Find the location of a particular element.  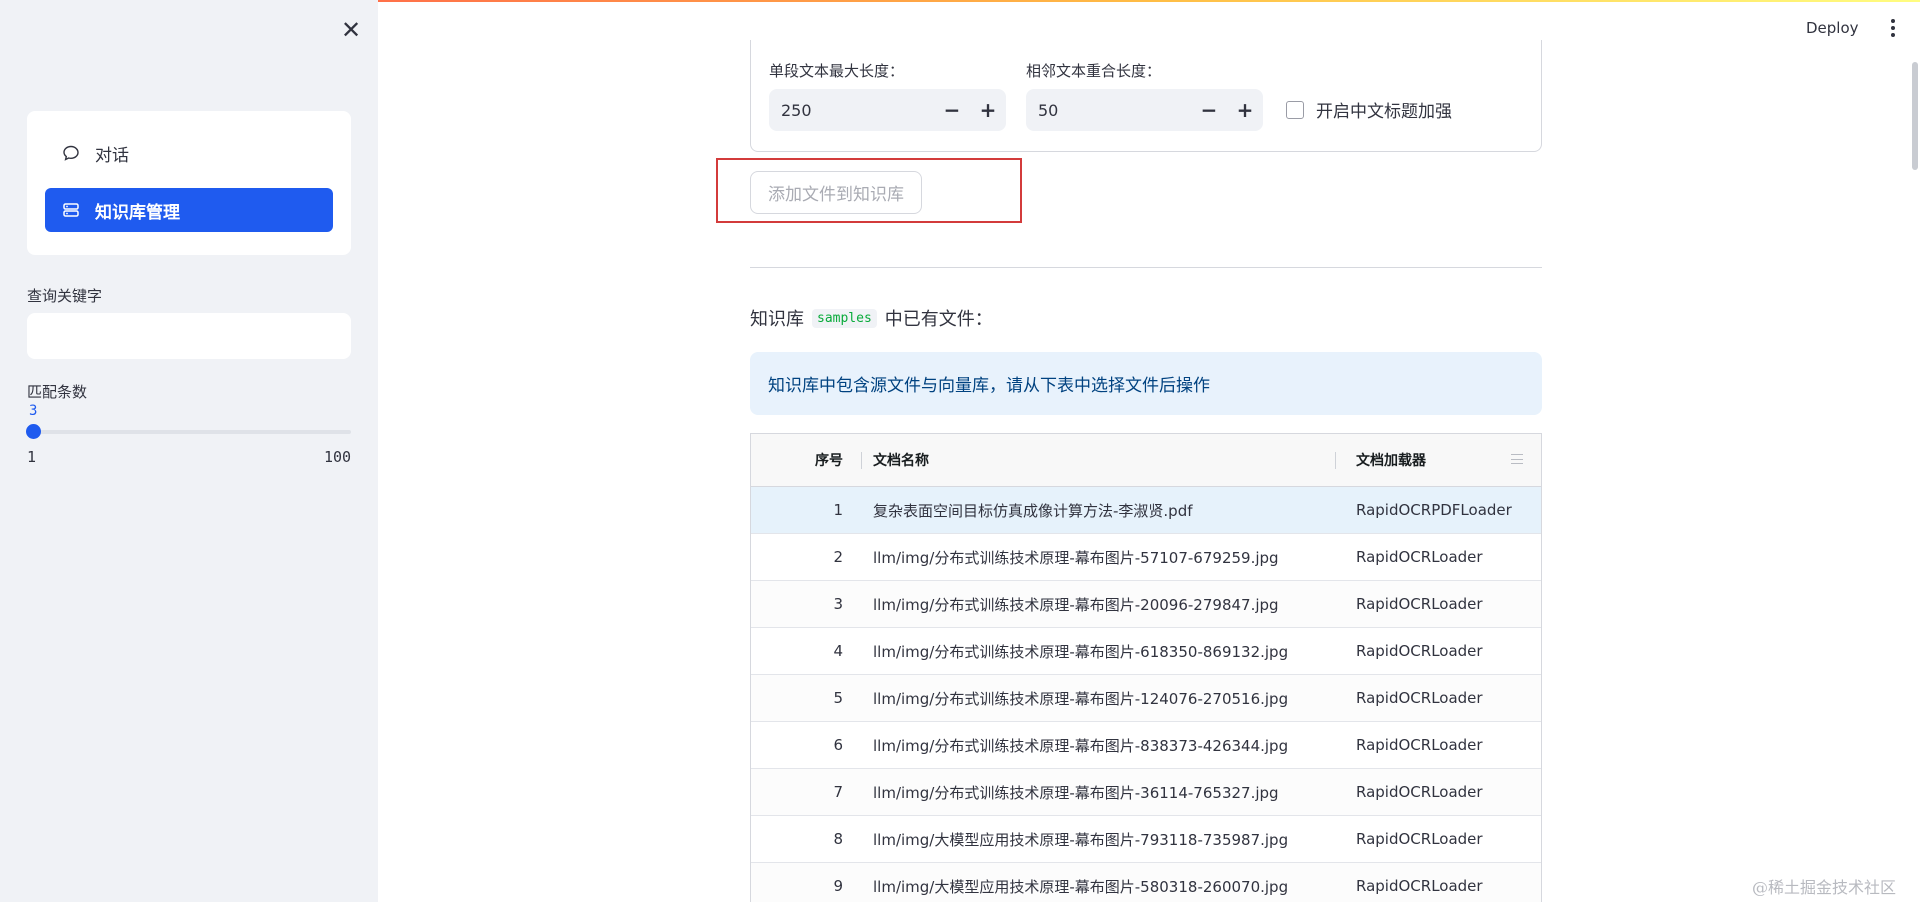

kb-files-heading: 知识库 samples 中已有文件： is located at coordinates (871, 318).